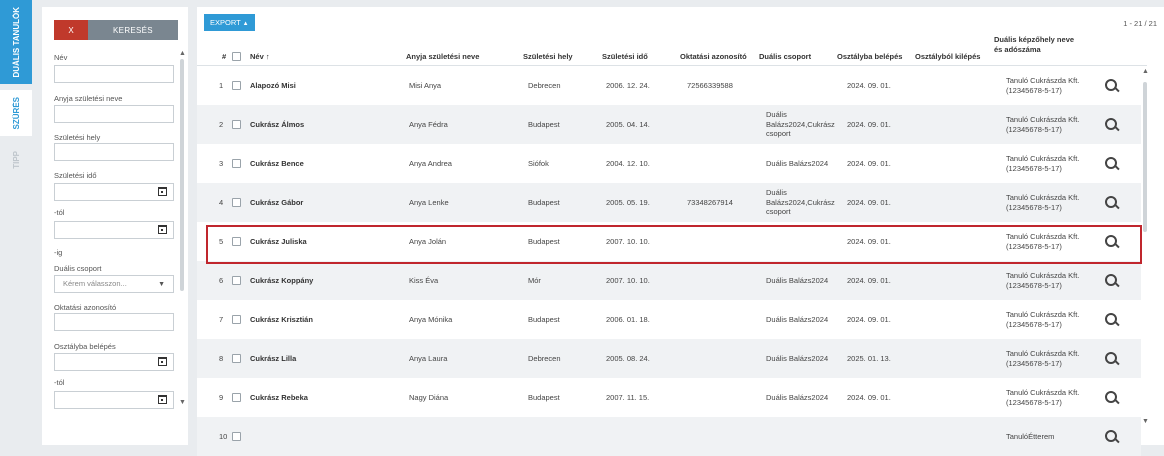  I want to click on export-label: EXPORT, so click(225, 22).